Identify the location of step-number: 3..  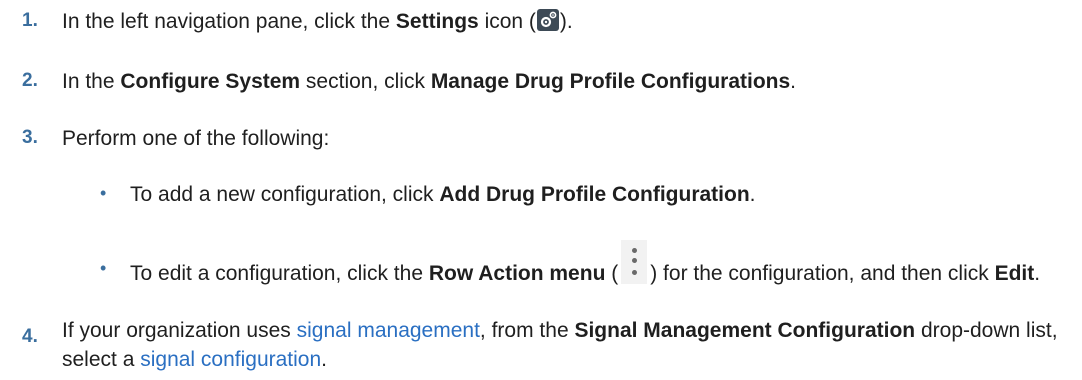
(30, 137).